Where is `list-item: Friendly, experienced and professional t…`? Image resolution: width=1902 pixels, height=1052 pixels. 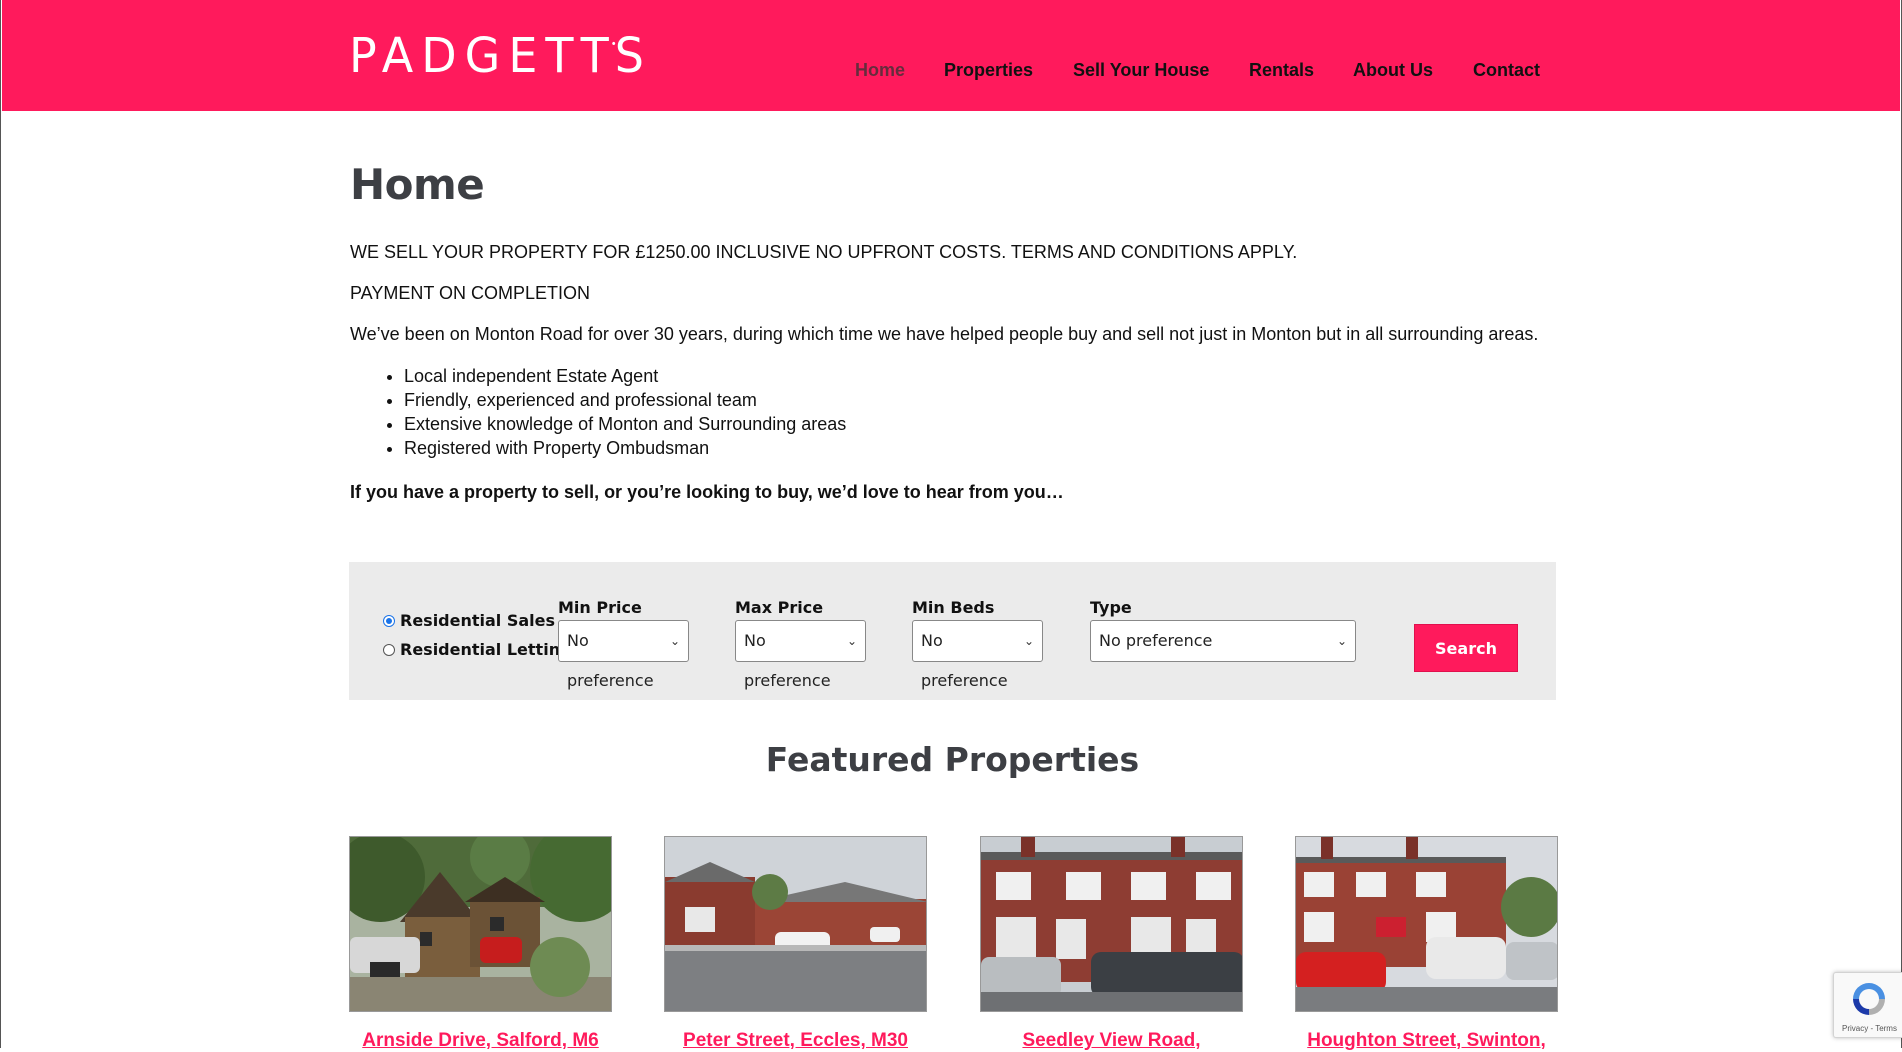
list-item: Friendly, experienced and professional t… is located at coordinates (625, 400).